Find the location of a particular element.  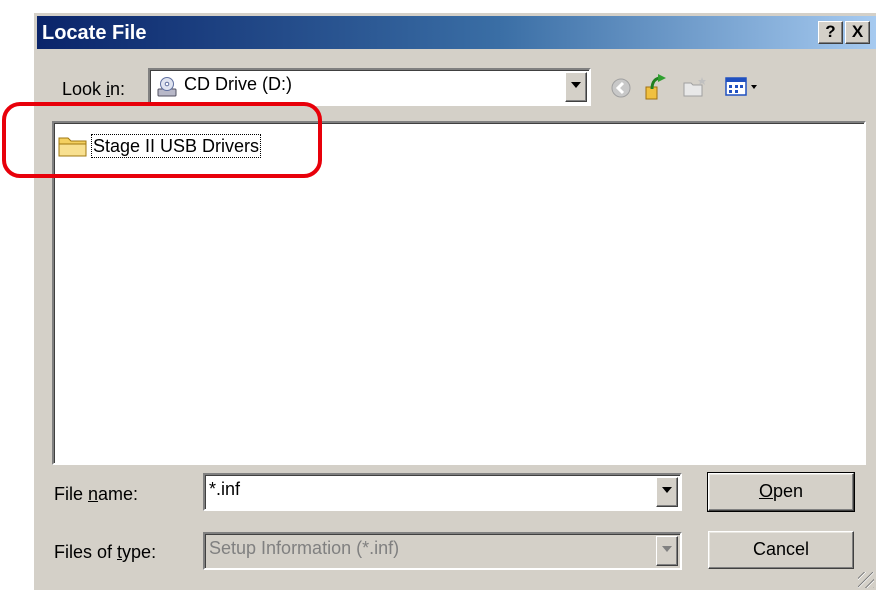

title-bar: Locate File ? X is located at coordinates (456, 32).